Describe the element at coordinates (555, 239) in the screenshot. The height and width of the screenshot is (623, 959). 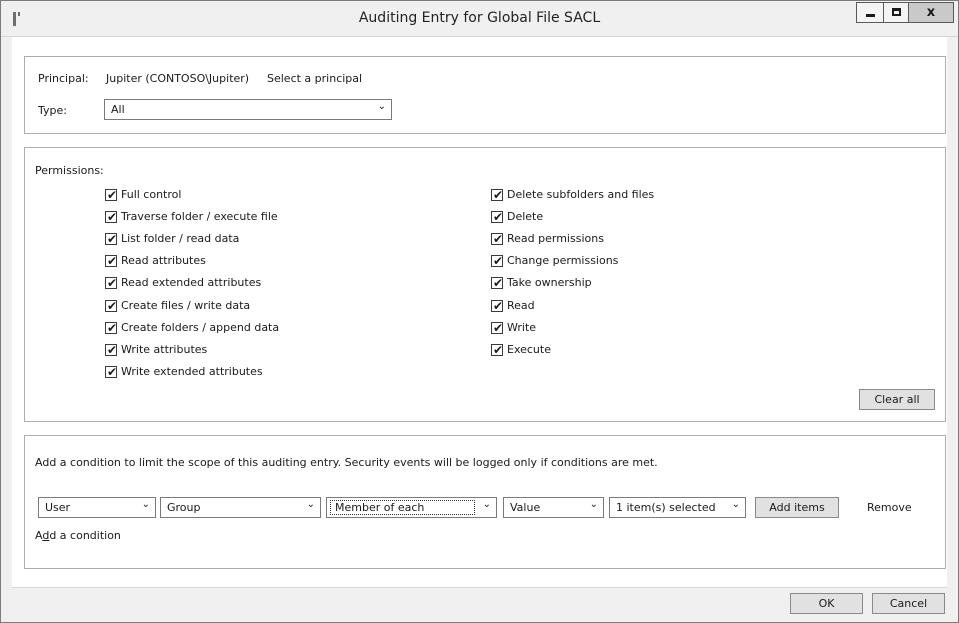
I see `permission-label: Read permissions` at that location.